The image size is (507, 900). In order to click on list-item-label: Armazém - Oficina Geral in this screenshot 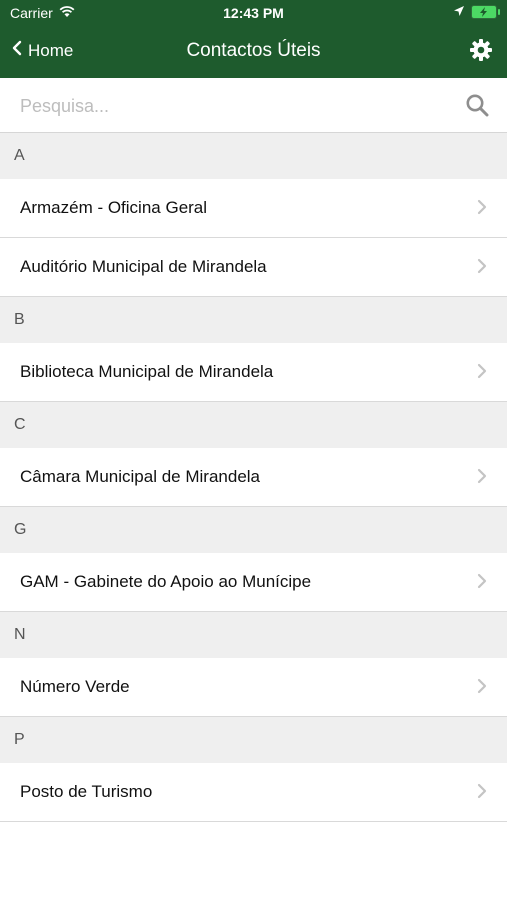, I will do `click(114, 207)`.